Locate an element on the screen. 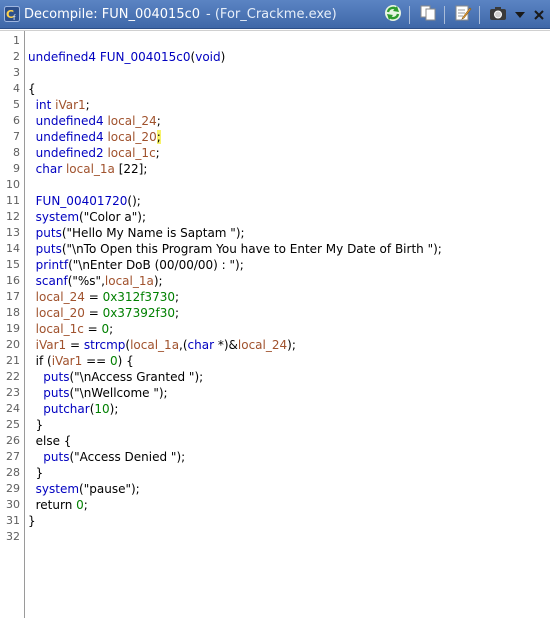 The width and height of the screenshot is (550, 618). code-token: scanf is located at coordinates (52, 281).